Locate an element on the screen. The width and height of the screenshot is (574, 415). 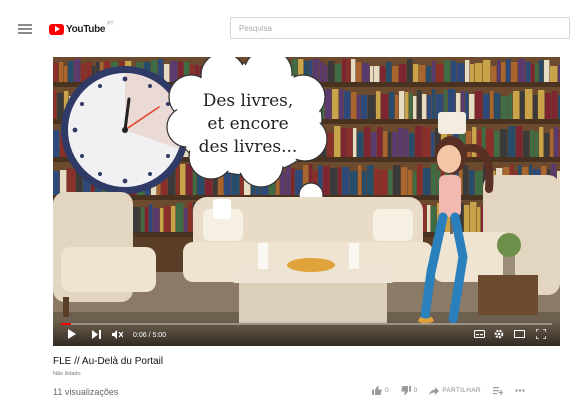
share-button: PARTILHAR is located at coordinates (455, 390).